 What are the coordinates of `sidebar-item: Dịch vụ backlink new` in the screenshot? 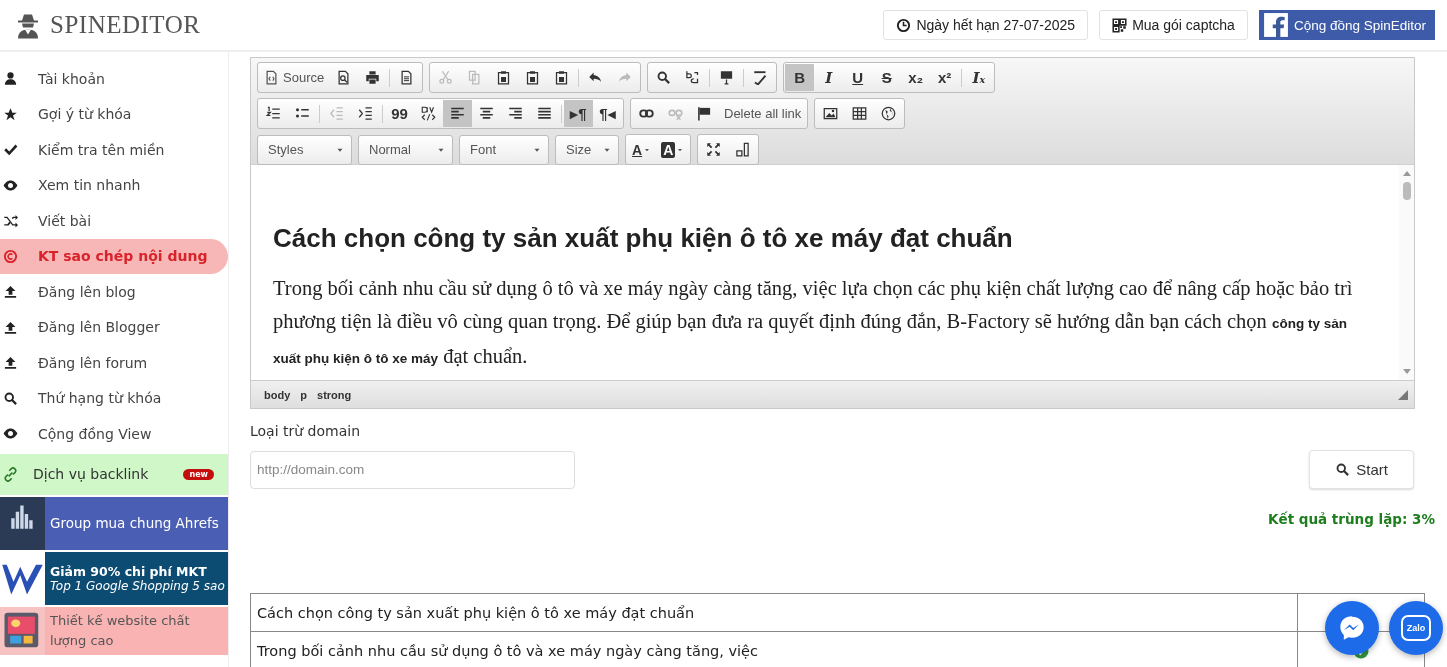 It's located at (114, 474).